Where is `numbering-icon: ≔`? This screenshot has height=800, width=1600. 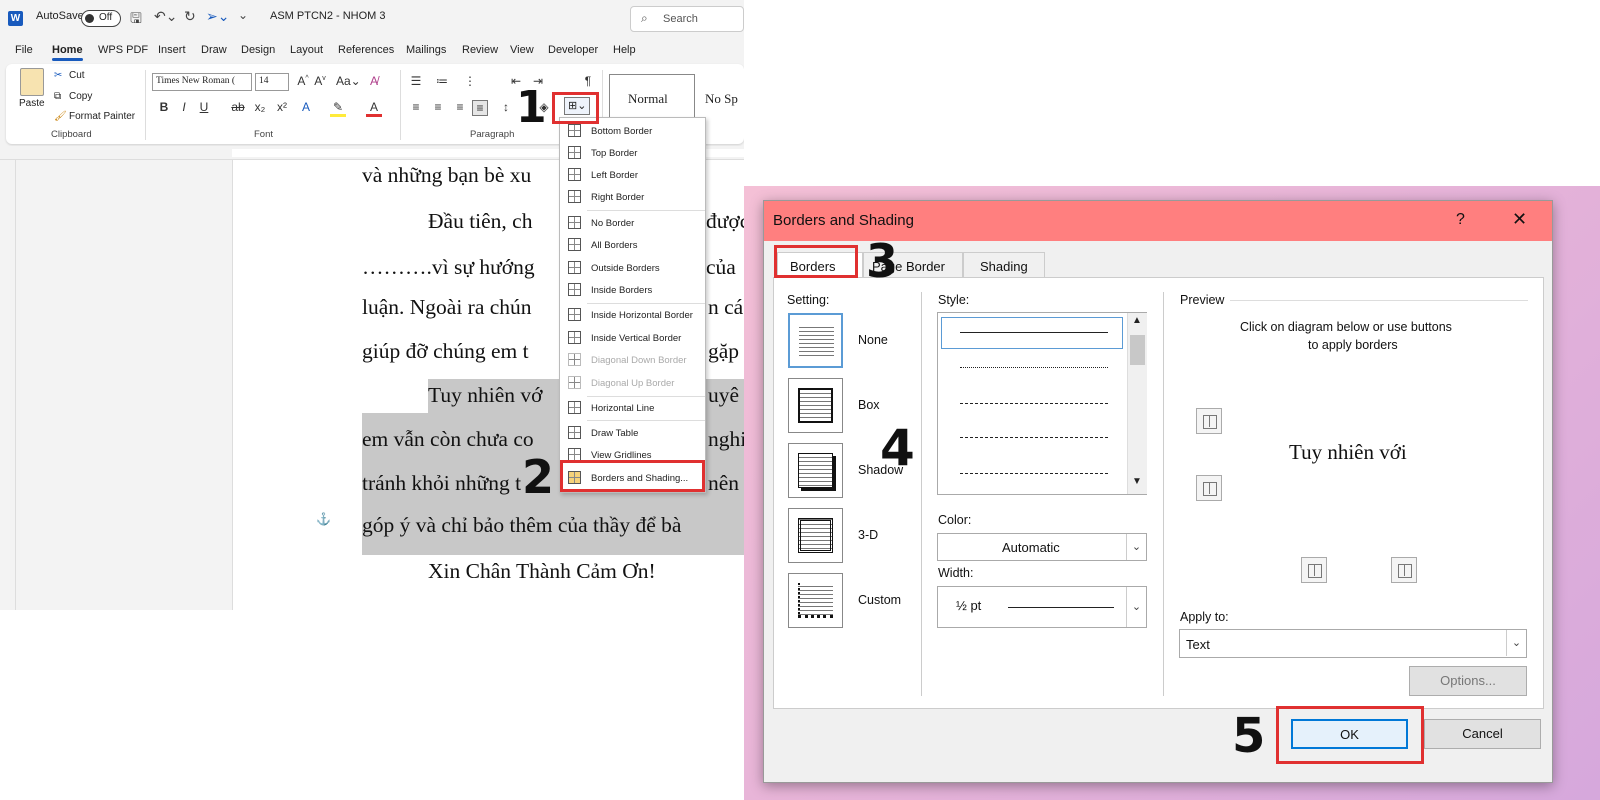
numbering-icon: ≔ is located at coordinates (442, 81).